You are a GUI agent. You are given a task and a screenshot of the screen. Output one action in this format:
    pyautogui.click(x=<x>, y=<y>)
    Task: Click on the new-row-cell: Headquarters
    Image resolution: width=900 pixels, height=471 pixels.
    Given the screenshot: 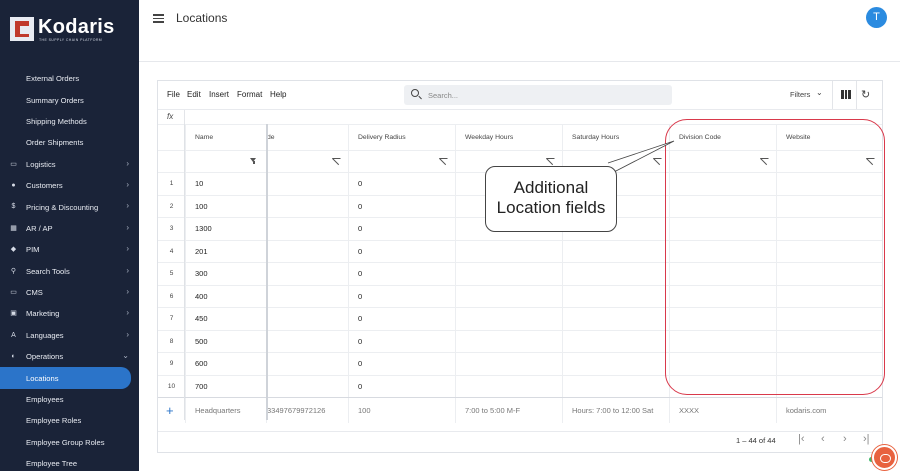 What is the action you would take?
    pyautogui.click(x=225, y=410)
    